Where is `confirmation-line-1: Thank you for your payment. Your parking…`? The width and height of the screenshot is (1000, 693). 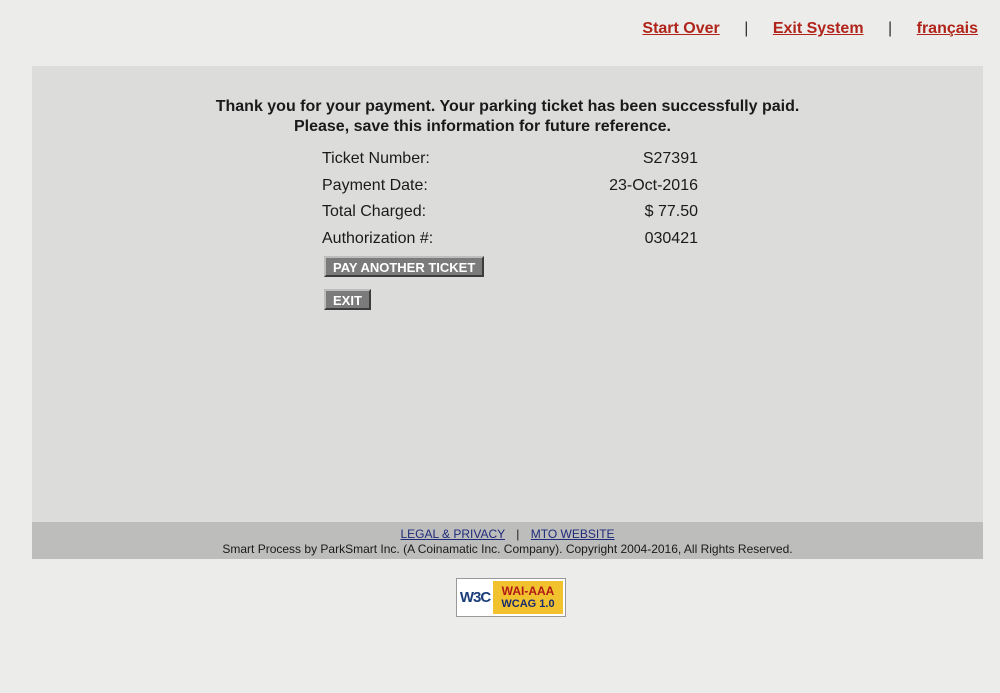 confirmation-line-1: Thank you for your payment. Your parking… is located at coordinates (507, 106).